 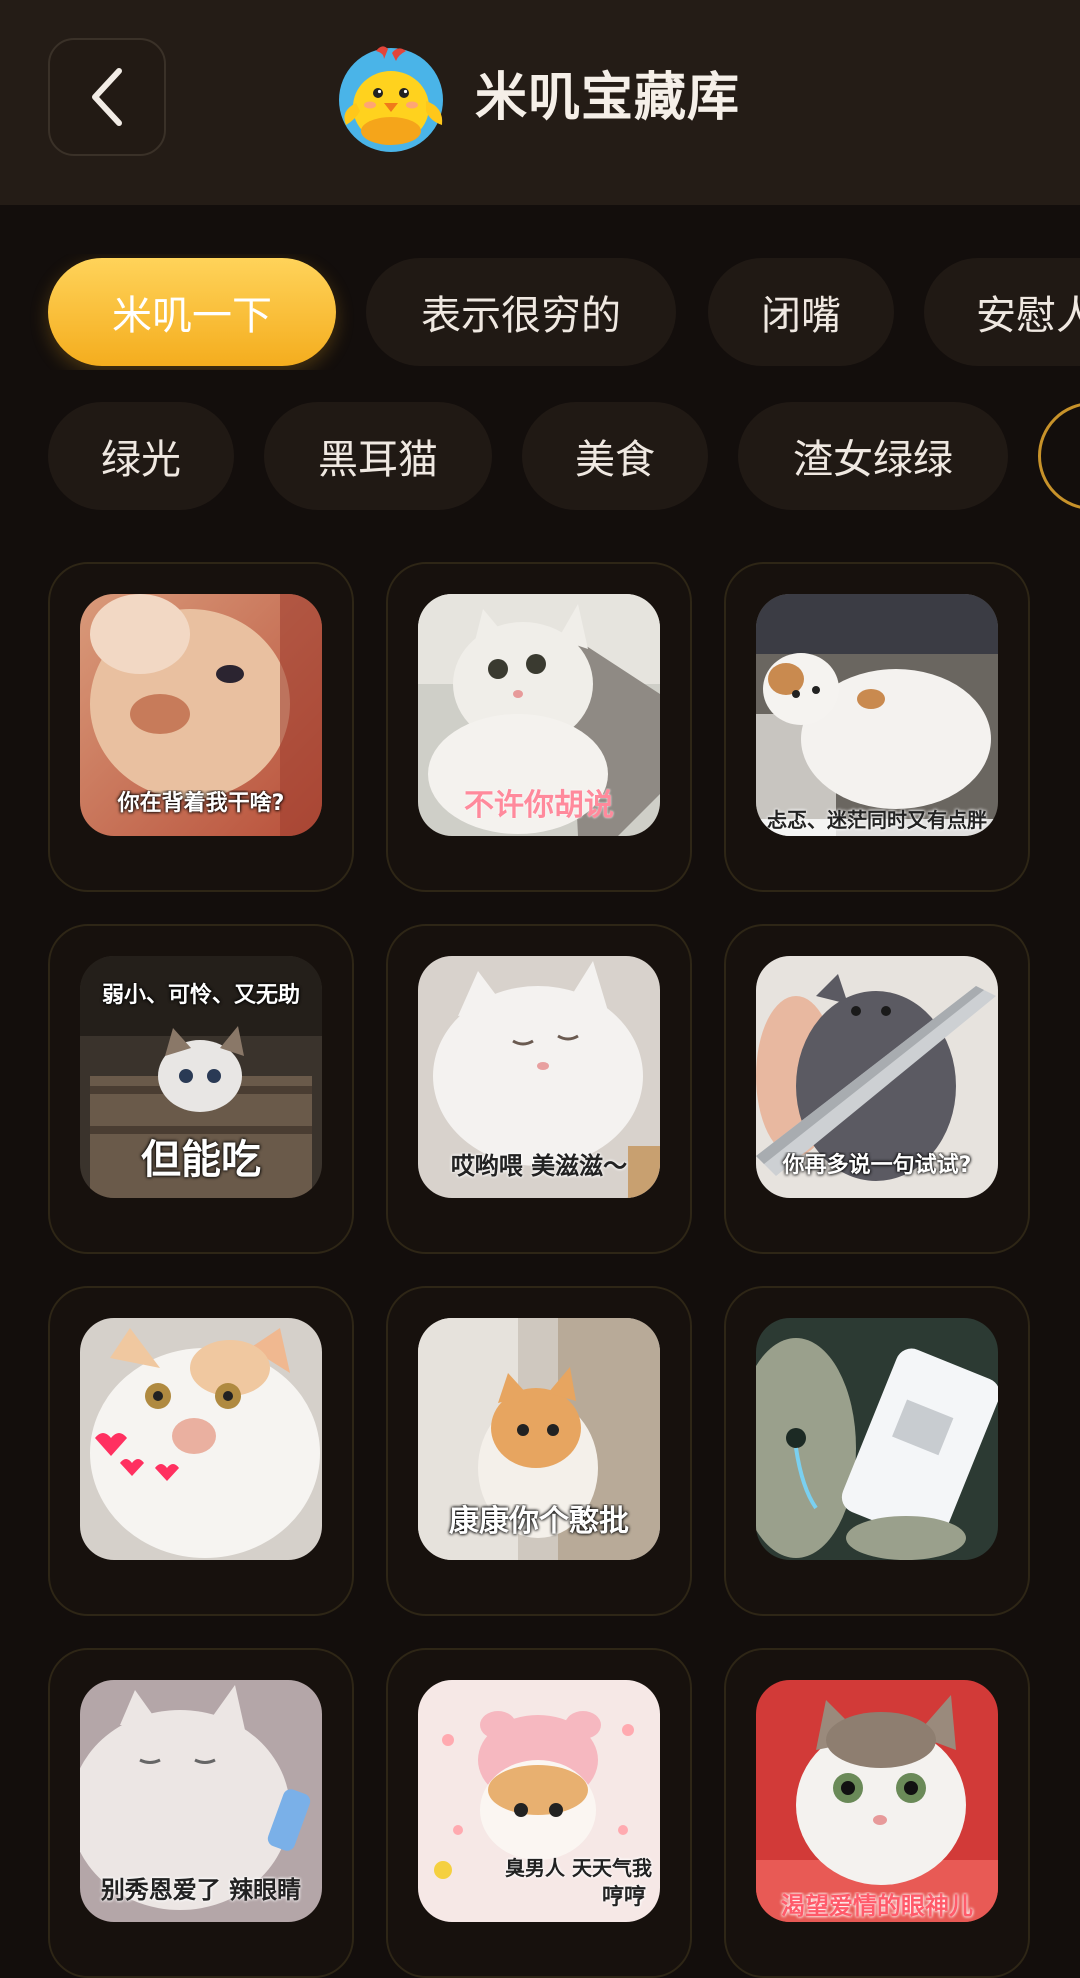 I want to click on sticker-card: 臭男人 天天气我 哼哼, so click(x=539, y=1813).